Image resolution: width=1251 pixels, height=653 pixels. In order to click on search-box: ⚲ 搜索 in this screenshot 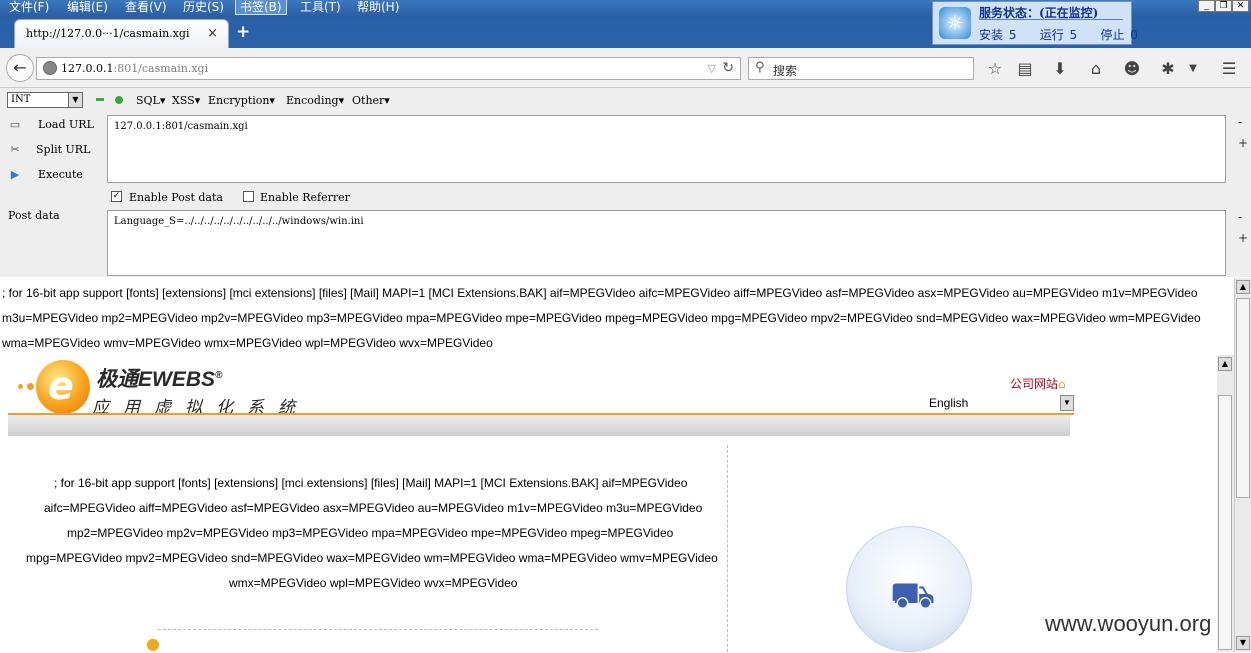, I will do `click(861, 68)`.